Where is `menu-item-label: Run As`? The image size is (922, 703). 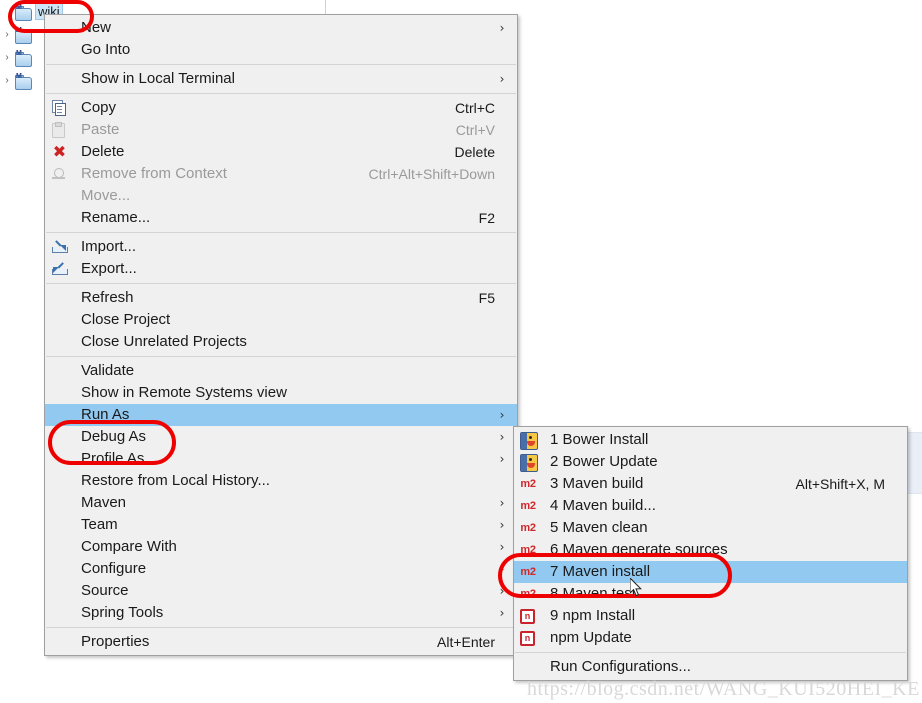 menu-item-label: Run As is located at coordinates (105, 414).